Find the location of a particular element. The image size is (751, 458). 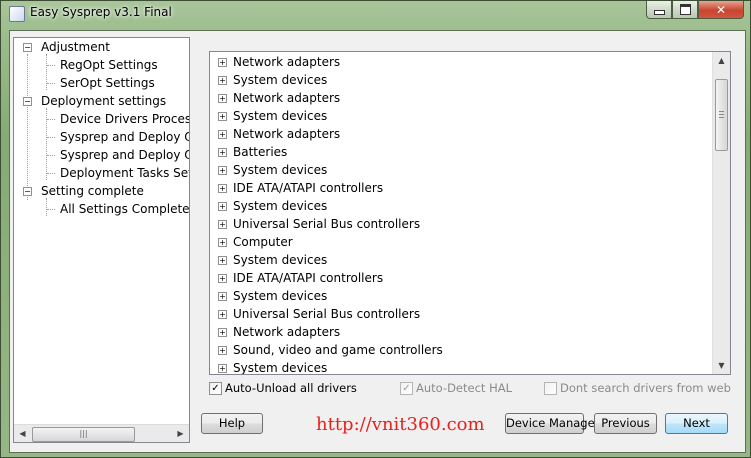

checkbox-label: Auto-Unload all drivers is located at coordinates (291, 388).